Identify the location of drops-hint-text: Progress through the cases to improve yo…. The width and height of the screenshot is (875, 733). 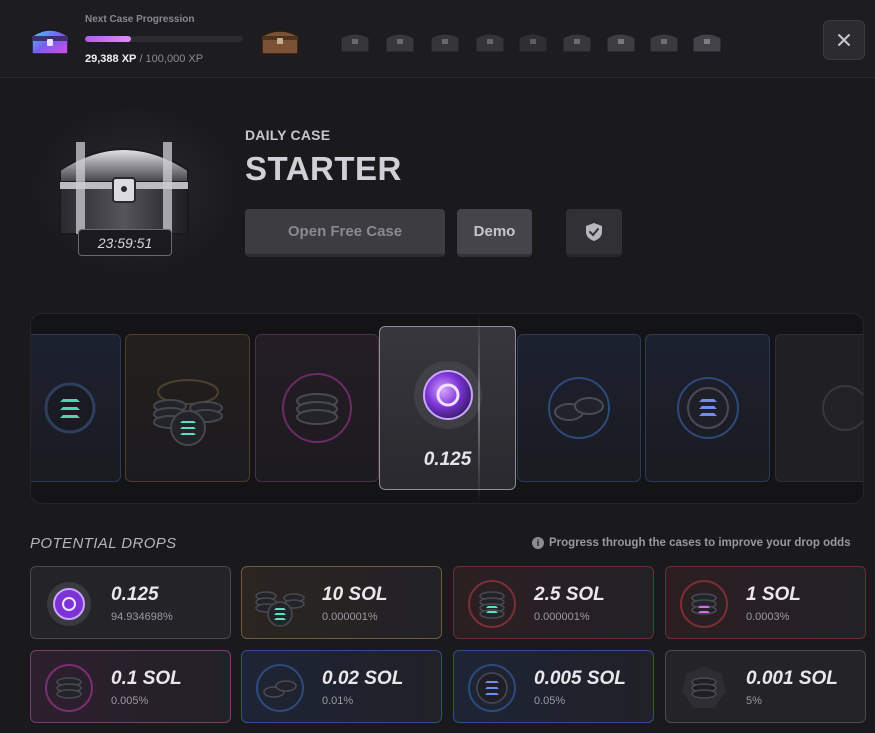
(700, 543).